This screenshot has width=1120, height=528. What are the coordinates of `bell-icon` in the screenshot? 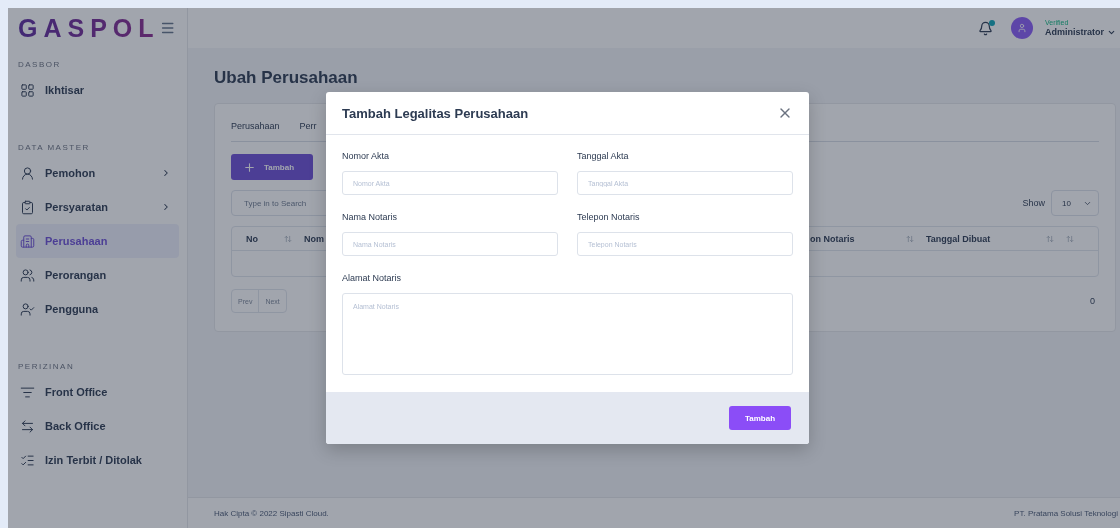 It's located at (985, 28).